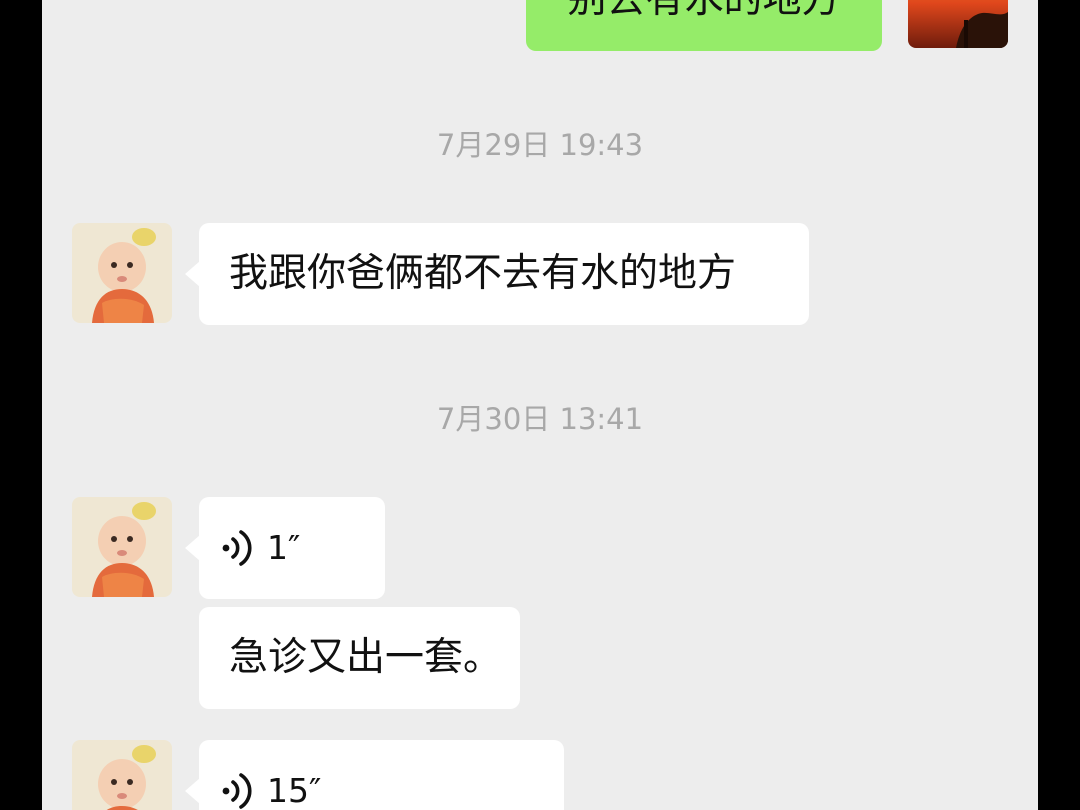  I want to click on voice-message-bubble: 1″, so click(285, 548).